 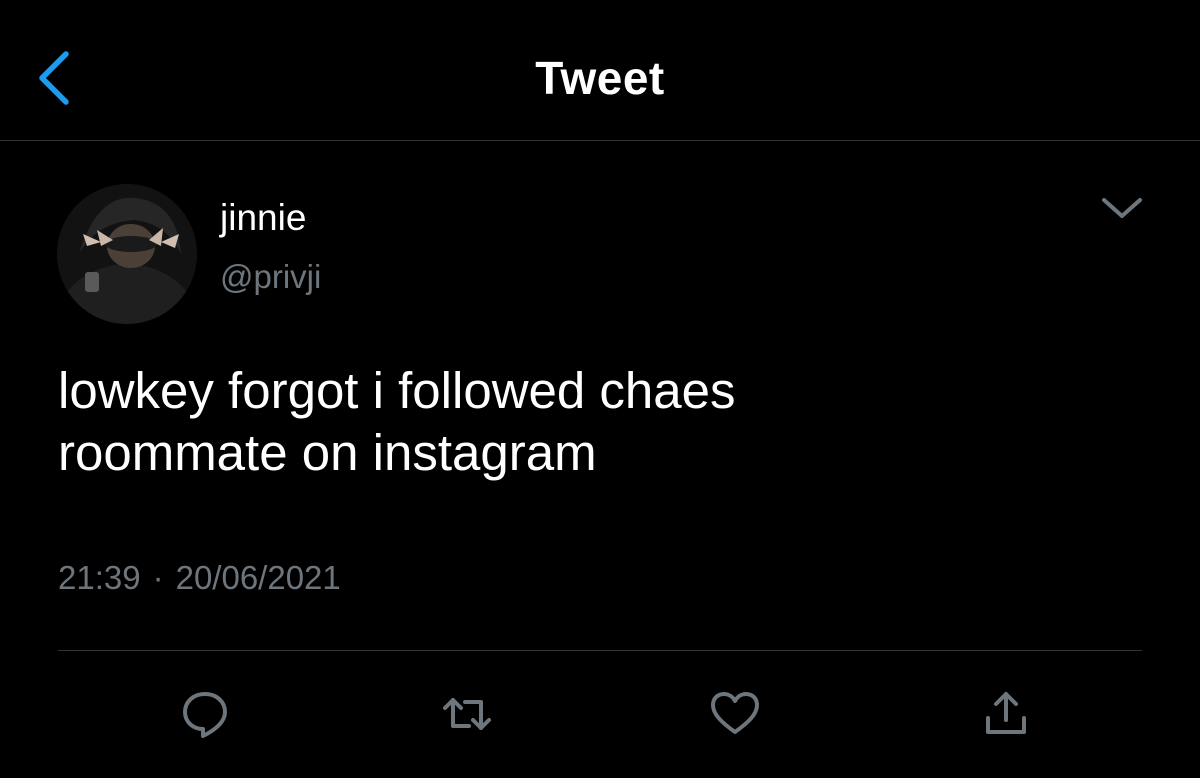 I want to click on reply-button, so click(x=205, y=714).